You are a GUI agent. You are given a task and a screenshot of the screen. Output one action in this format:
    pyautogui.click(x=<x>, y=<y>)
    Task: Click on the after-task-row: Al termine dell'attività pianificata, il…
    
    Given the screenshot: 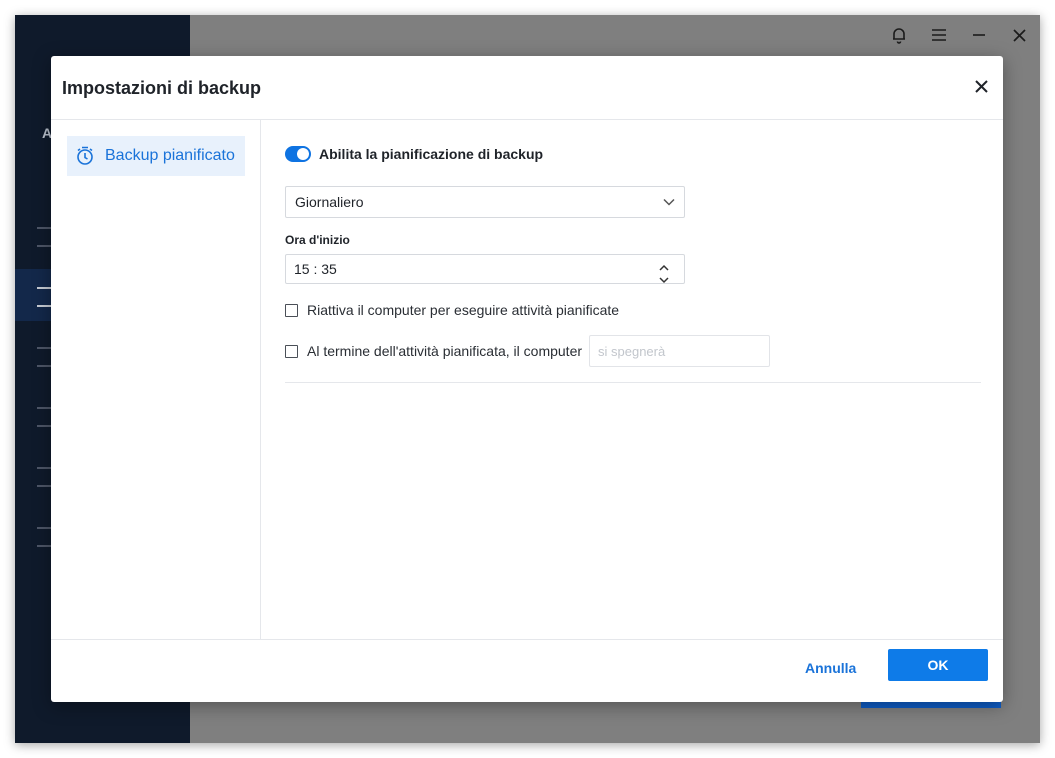 What is the action you would take?
    pyautogui.click(x=433, y=351)
    